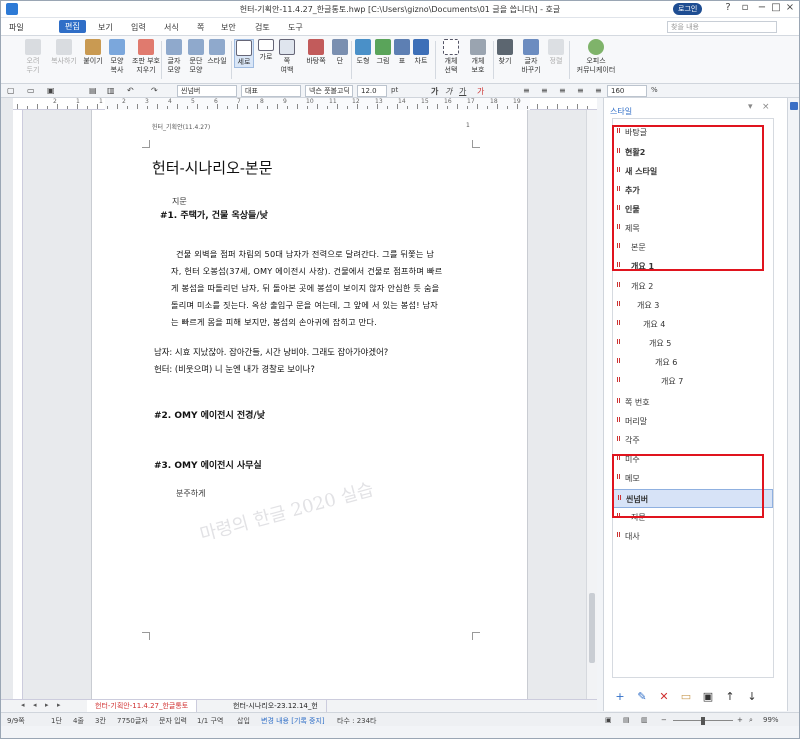 This screenshot has height=739, width=800. What do you see at coordinates (693, 440) in the screenshot?
I see `style-item: 각주` at bounding box center [693, 440].